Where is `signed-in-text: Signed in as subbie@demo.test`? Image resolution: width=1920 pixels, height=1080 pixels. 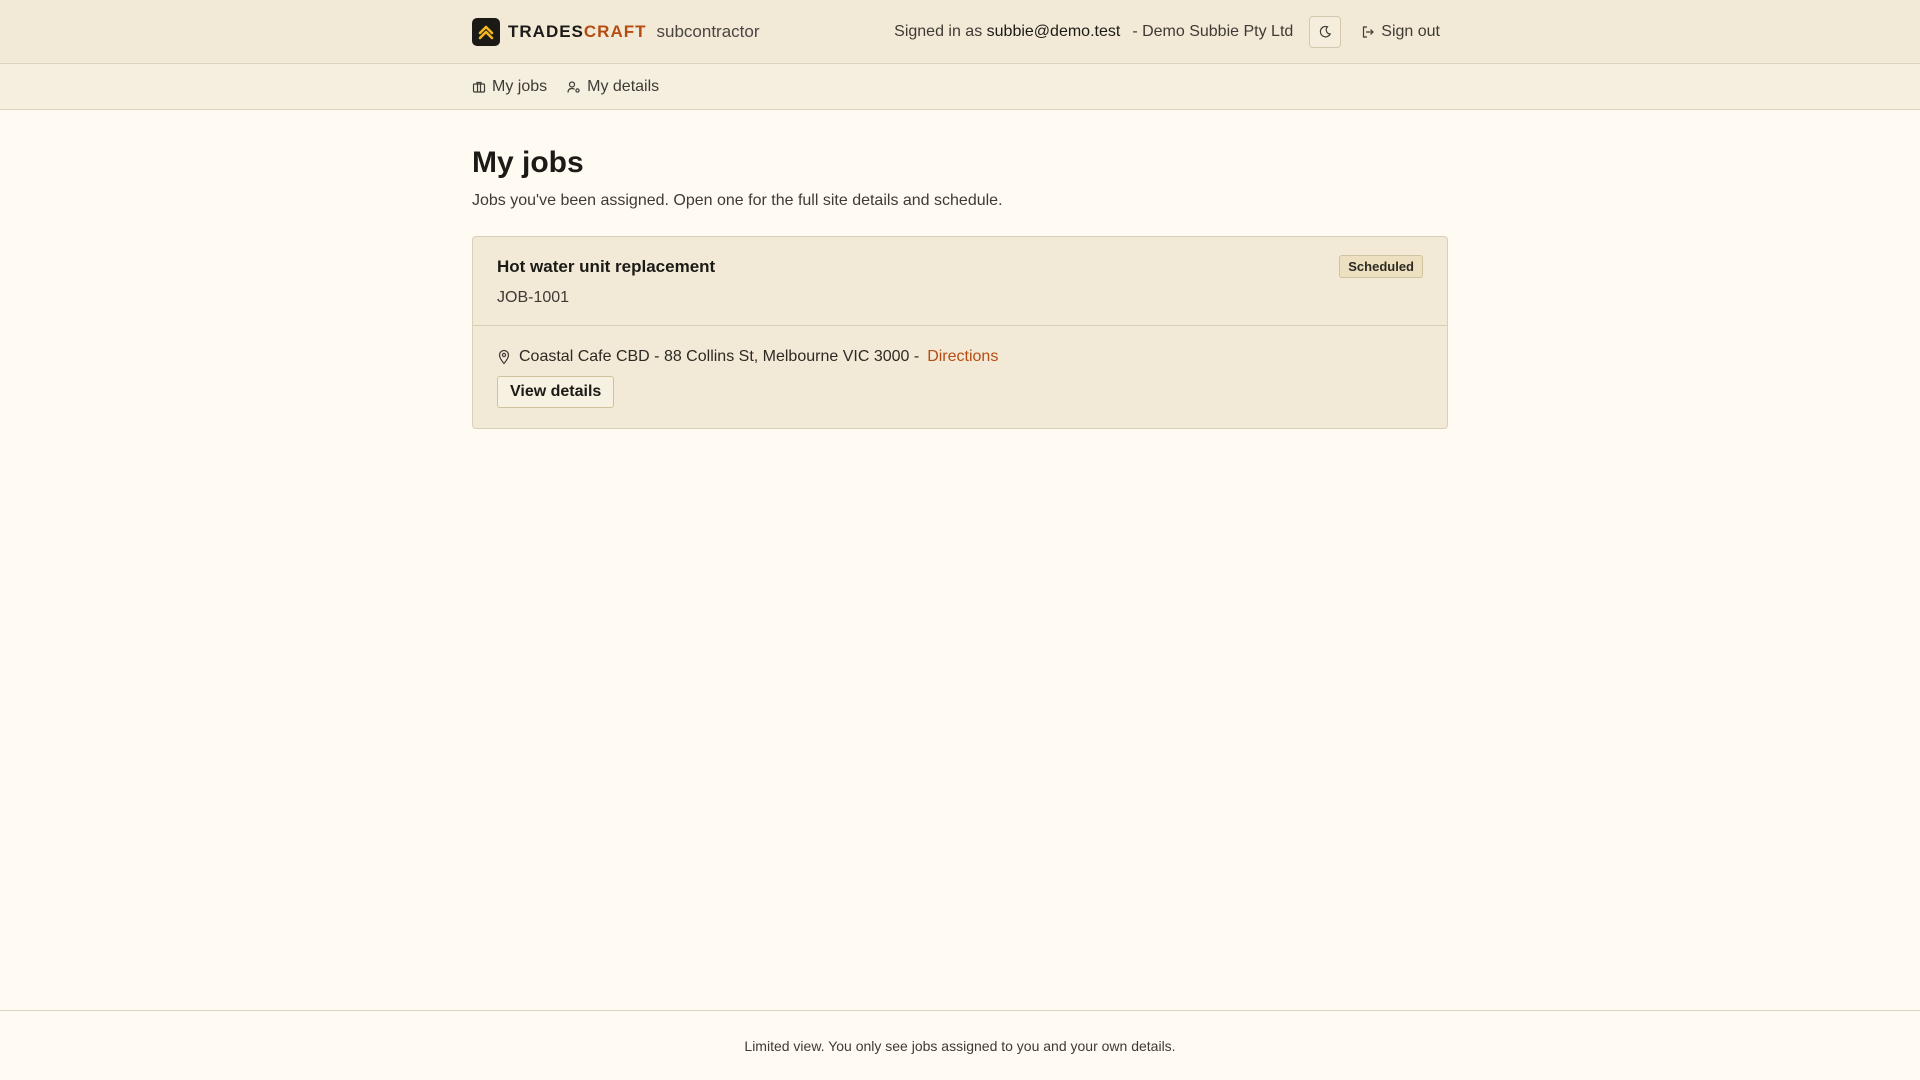
signed-in-text: Signed in as subbie@demo.test is located at coordinates (1007, 31).